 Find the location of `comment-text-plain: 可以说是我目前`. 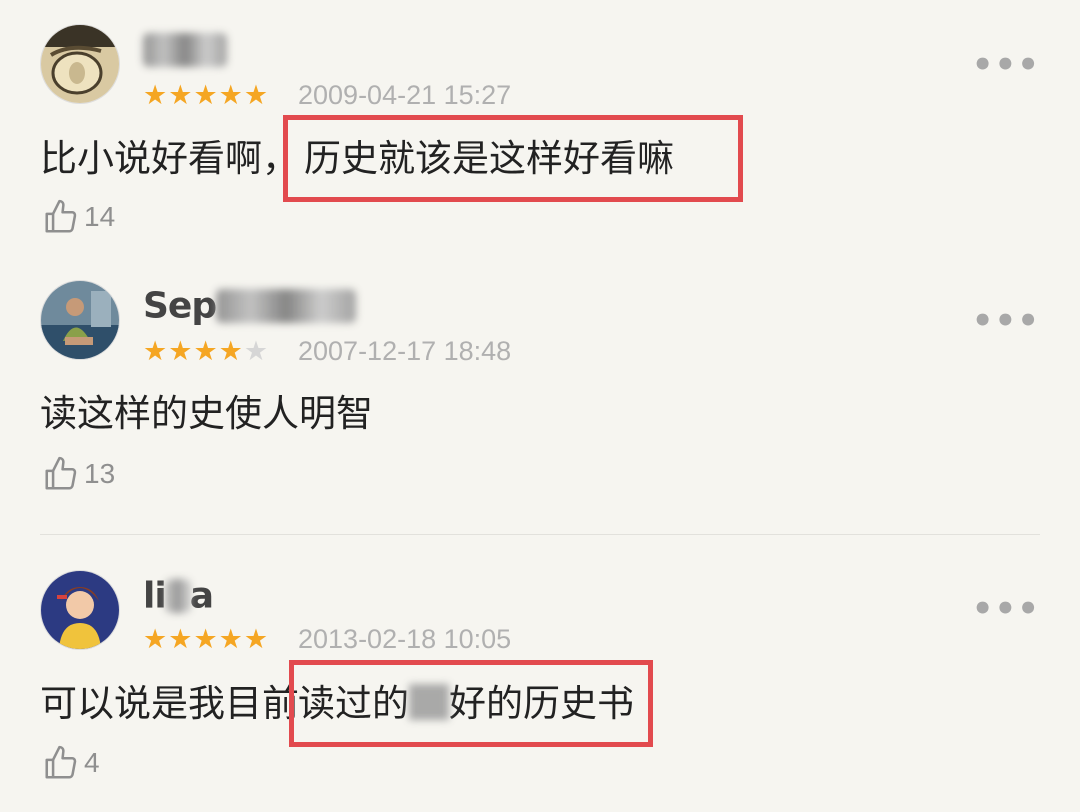

comment-text-plain: 可以说是我目前 is located at coordinates (169, 703).